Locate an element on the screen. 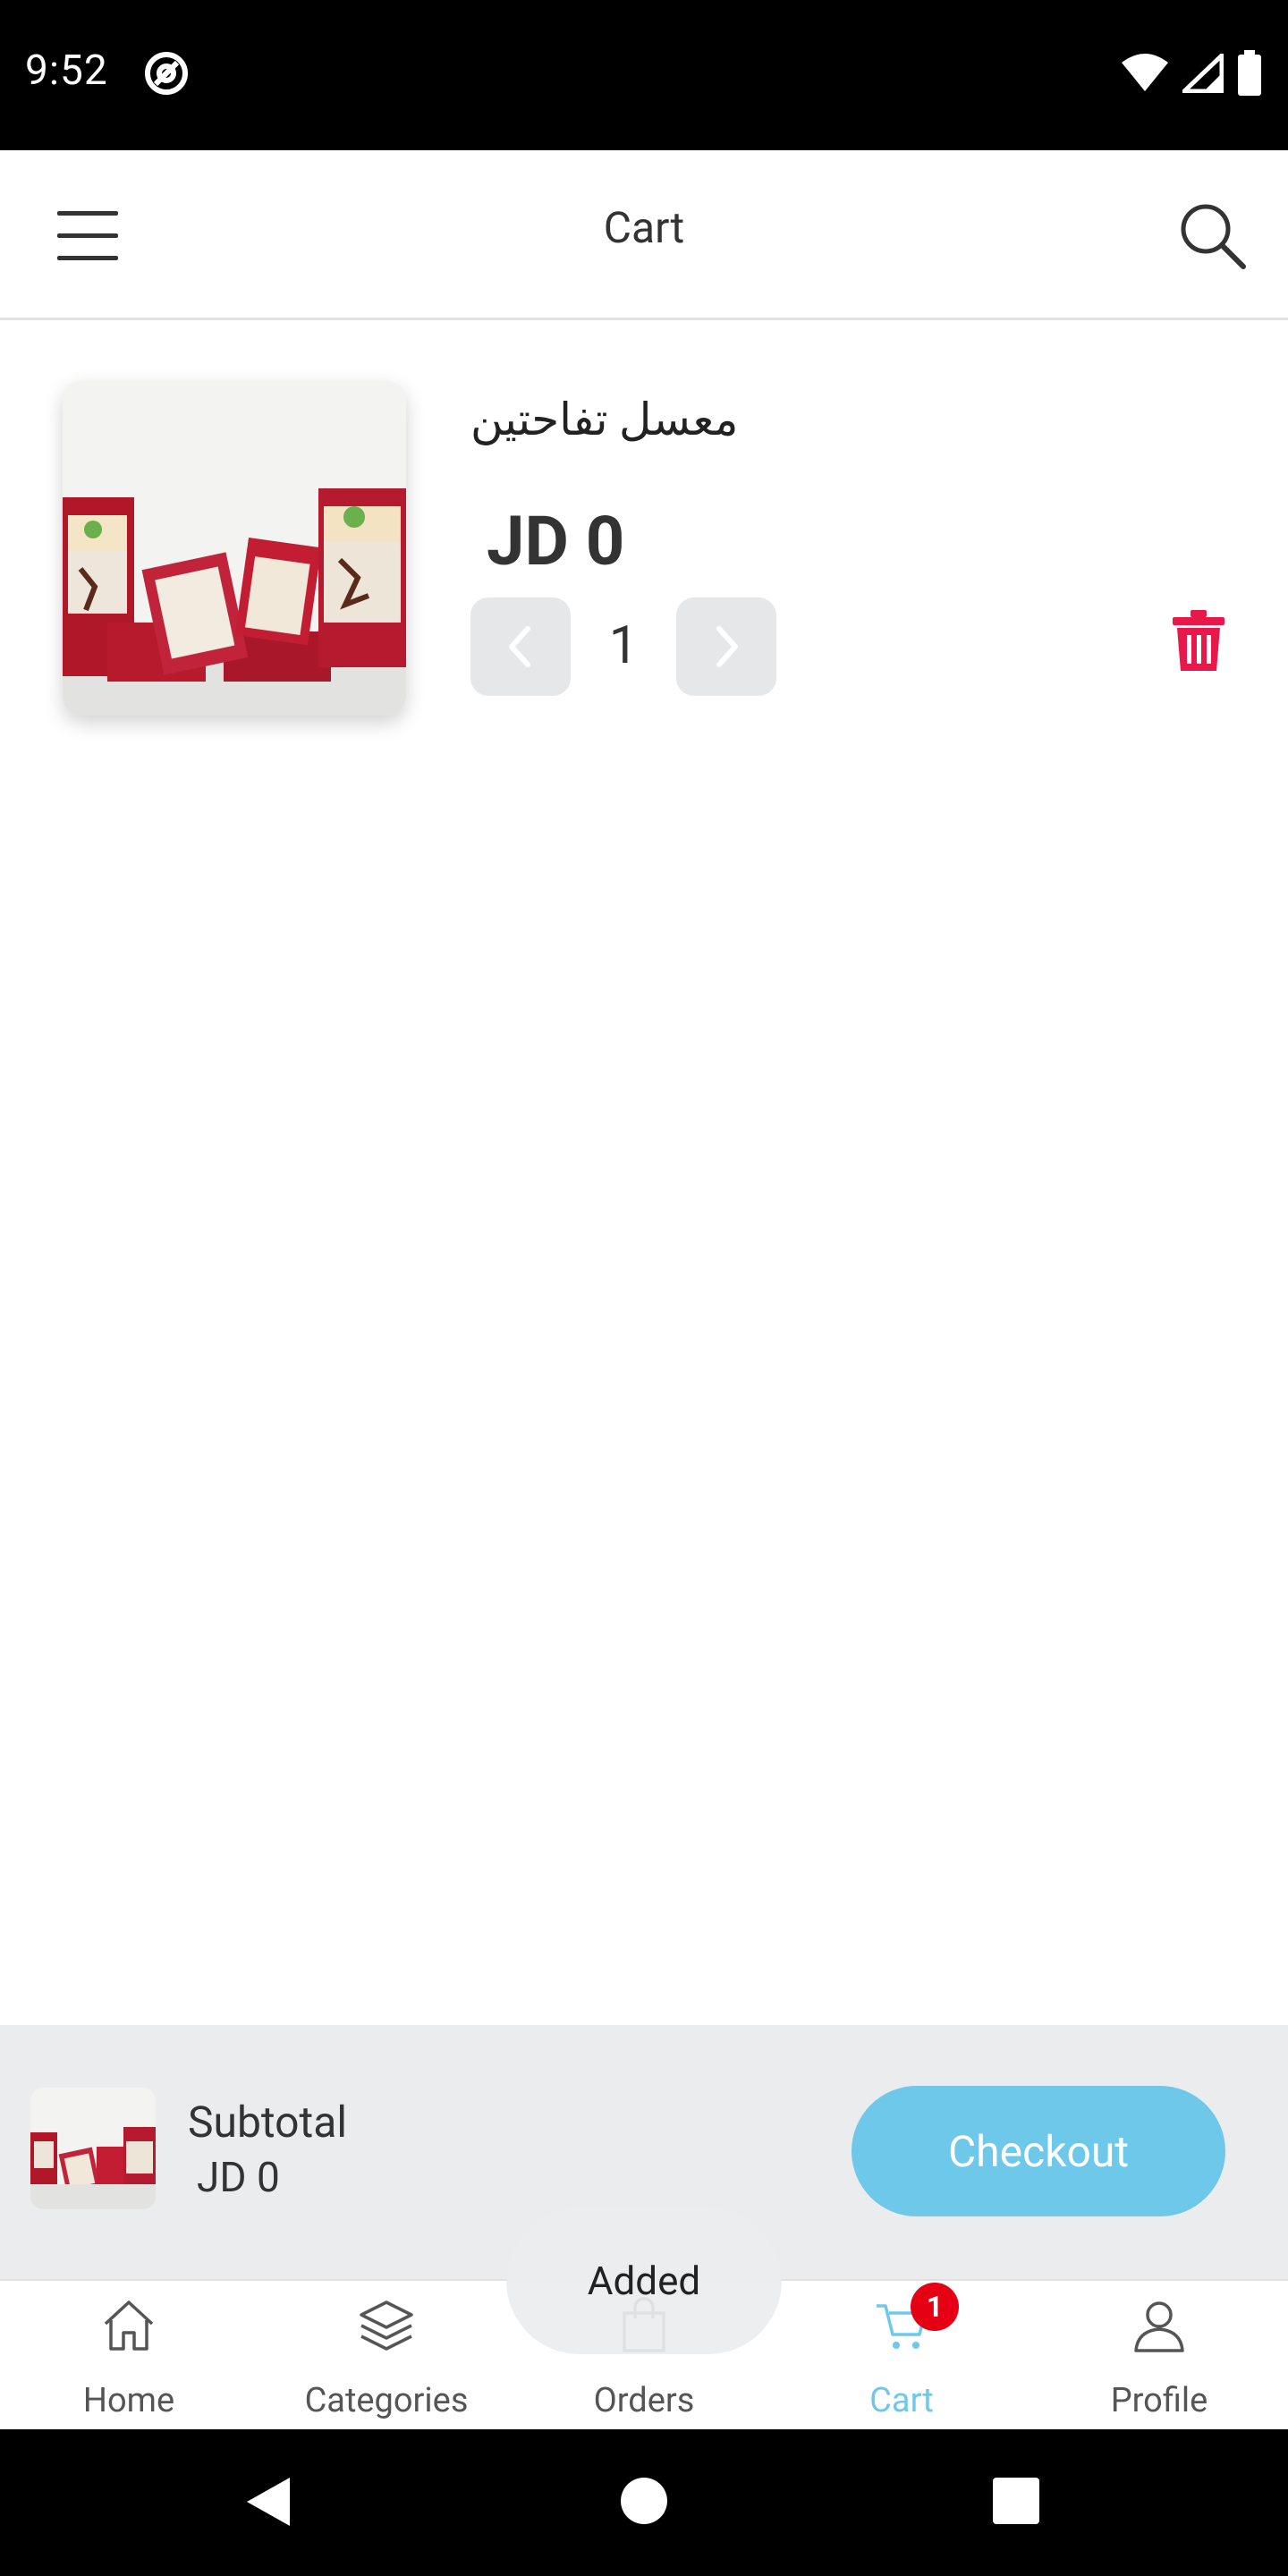 Image resolution: width=1288 pixels, height=2576 pixels. decrease-quantity-button is located at coordinates (520, 646).